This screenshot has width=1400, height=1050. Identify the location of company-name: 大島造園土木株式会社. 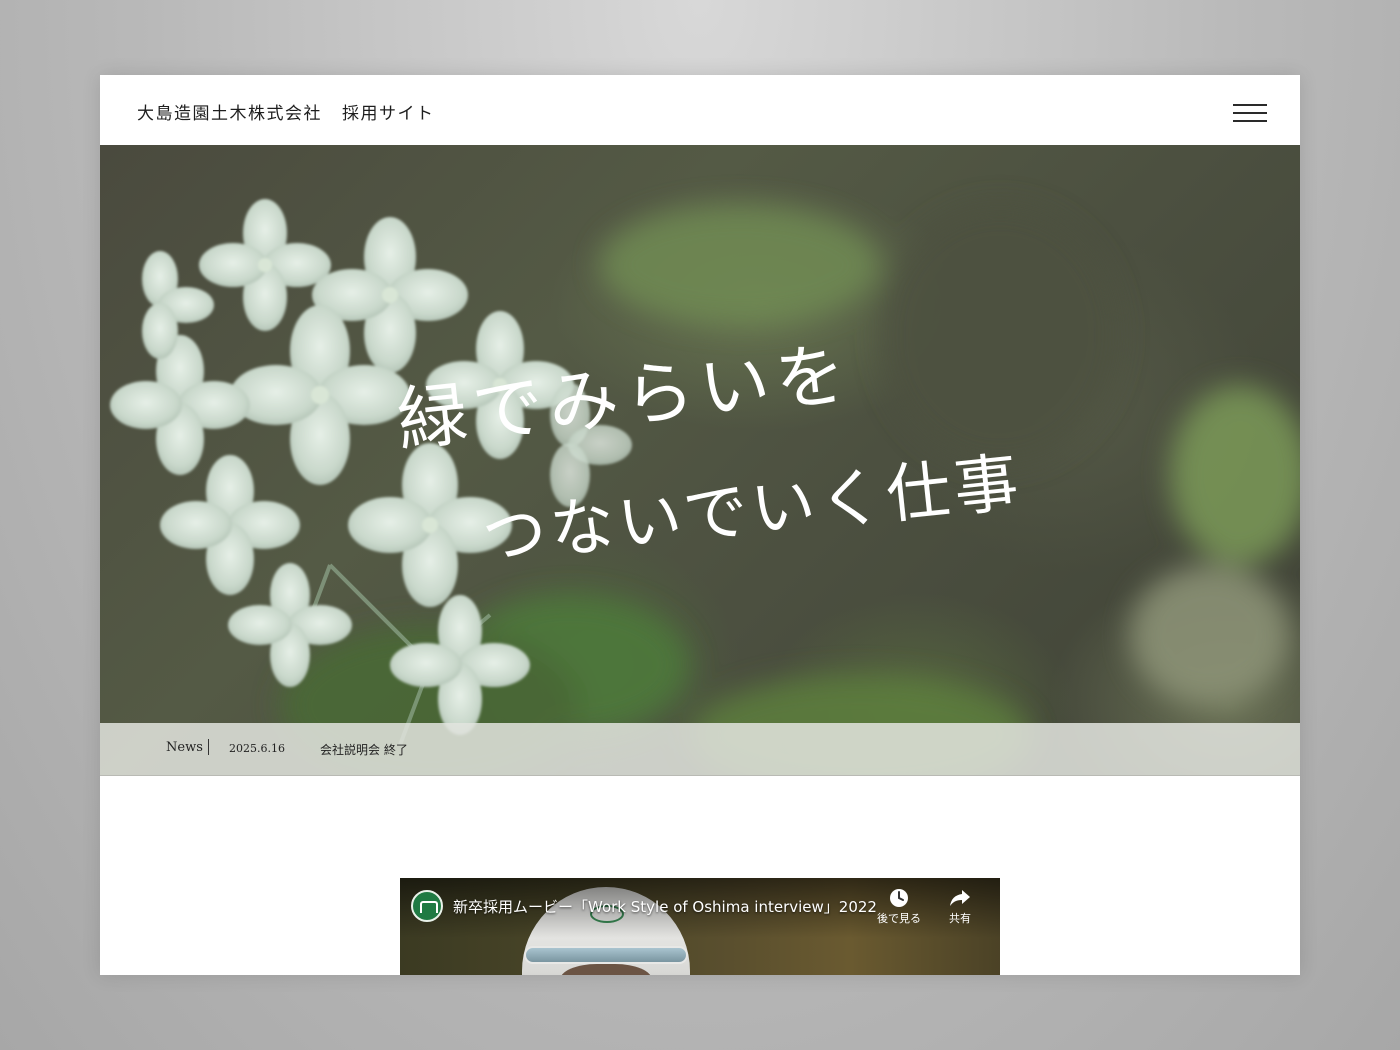
(229, 114).